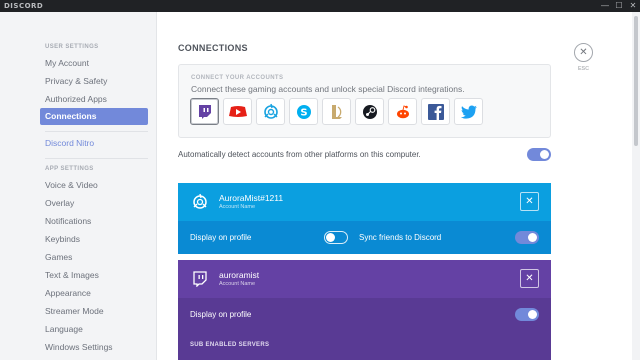 The image size is (640, 360). I want to click on service-buttons: S, so click(336, 111).